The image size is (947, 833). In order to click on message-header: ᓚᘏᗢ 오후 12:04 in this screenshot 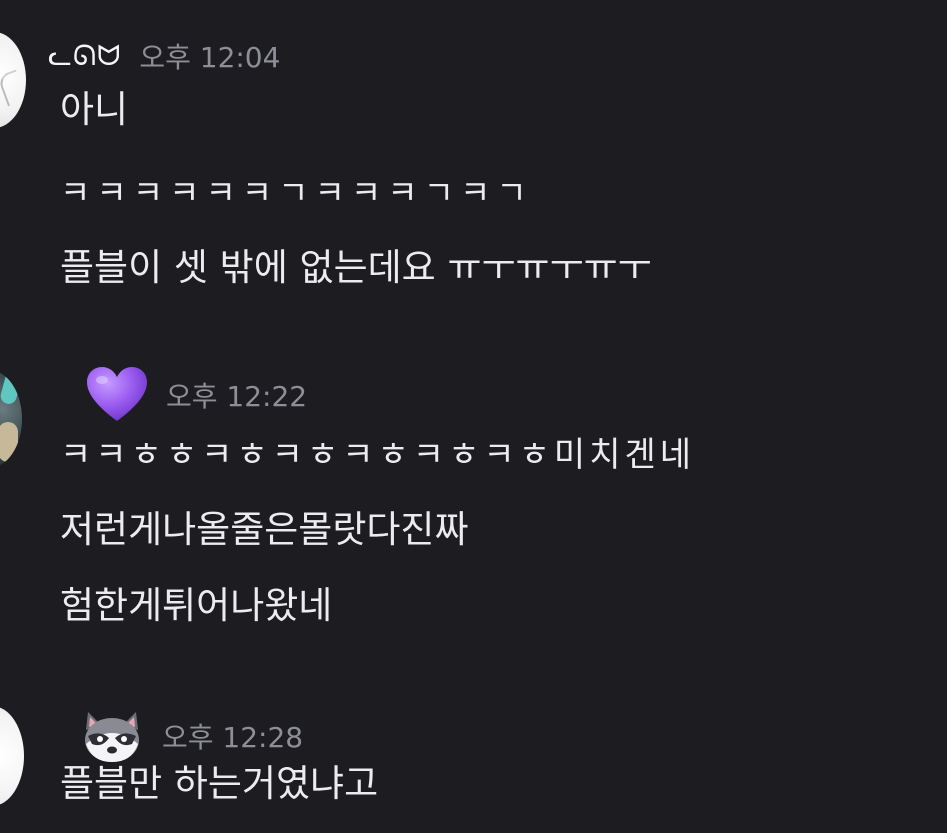, I will do `click(164, 56)`.